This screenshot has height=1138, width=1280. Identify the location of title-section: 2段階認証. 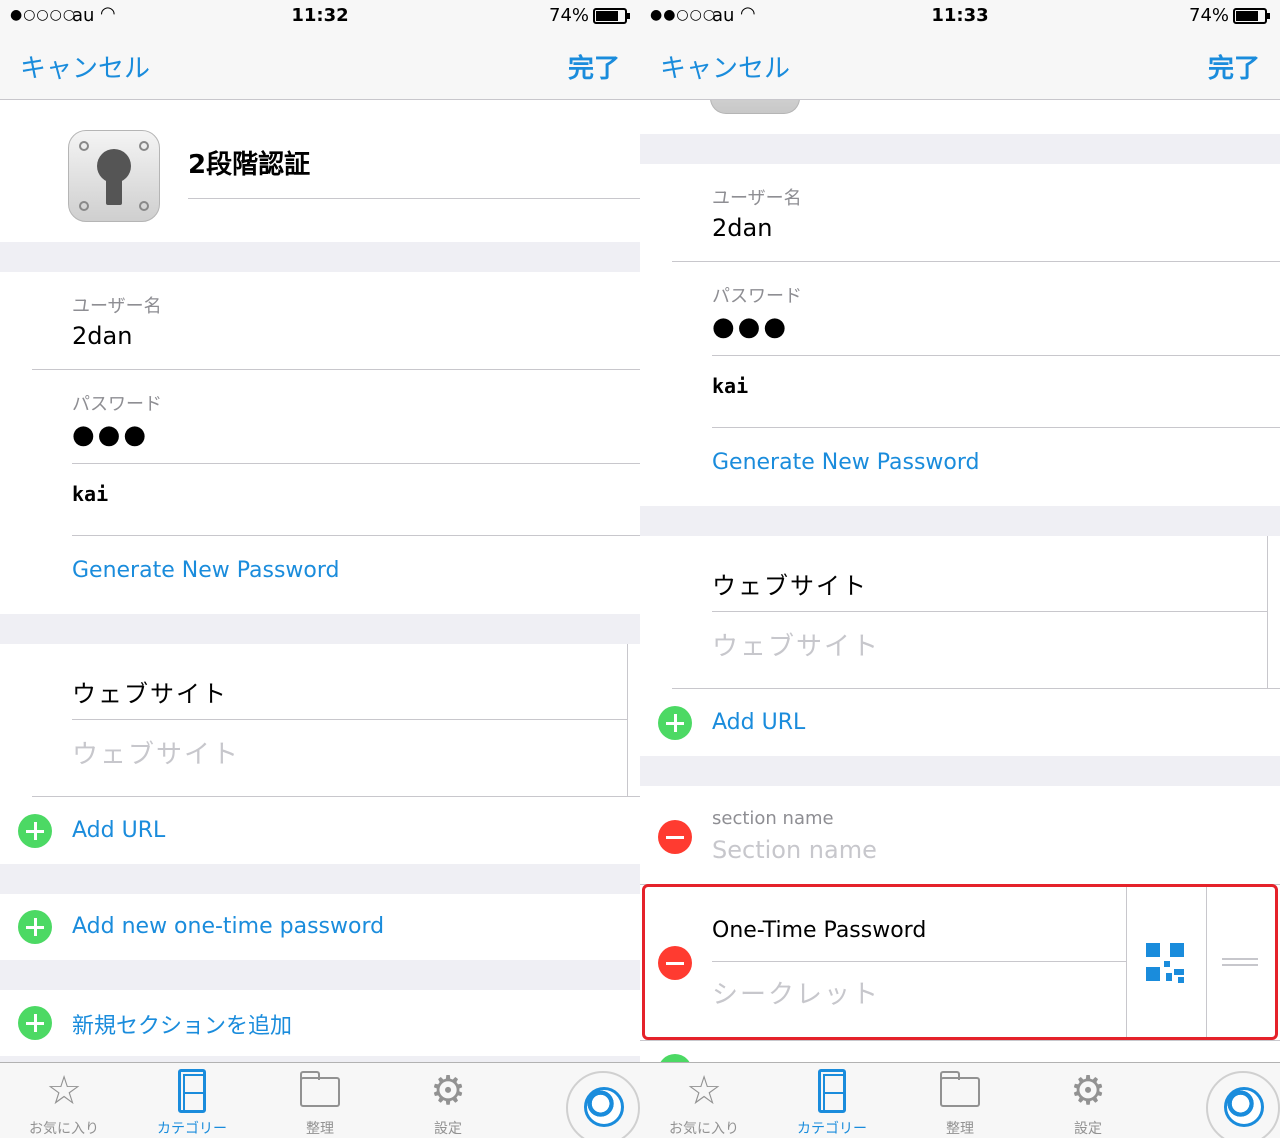
(320, 171).